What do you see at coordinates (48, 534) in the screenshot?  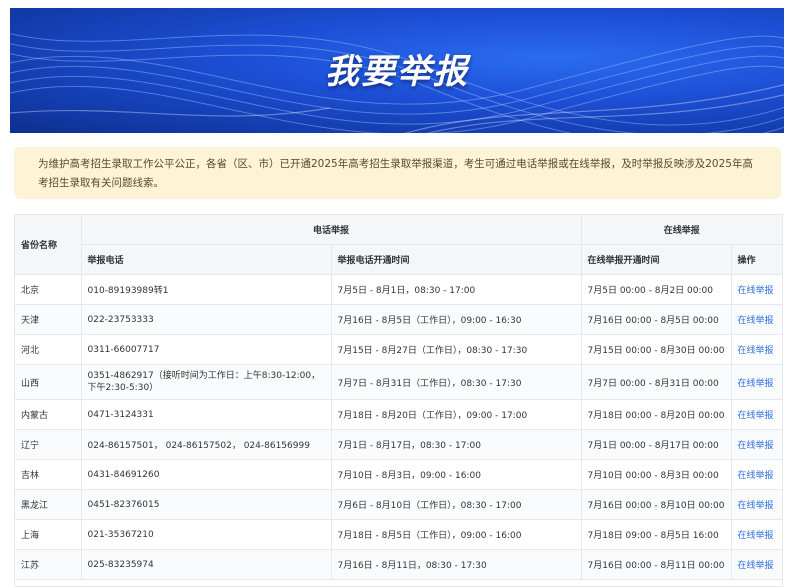 I see `cell-province: 上海` at bounding box center [48, 534].